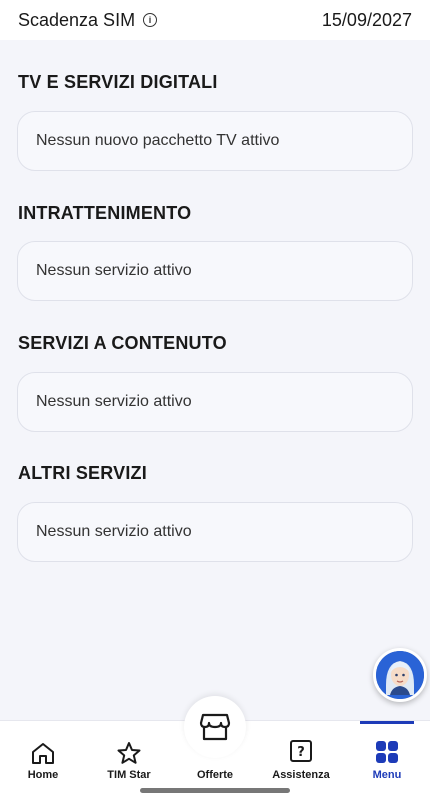 This screenshot has height=800, width=430. What do you see at coordinates (301, 775) in the screenshot?
I see `nav-assistance-label: Assistenza` at bounding box center [301, 775].